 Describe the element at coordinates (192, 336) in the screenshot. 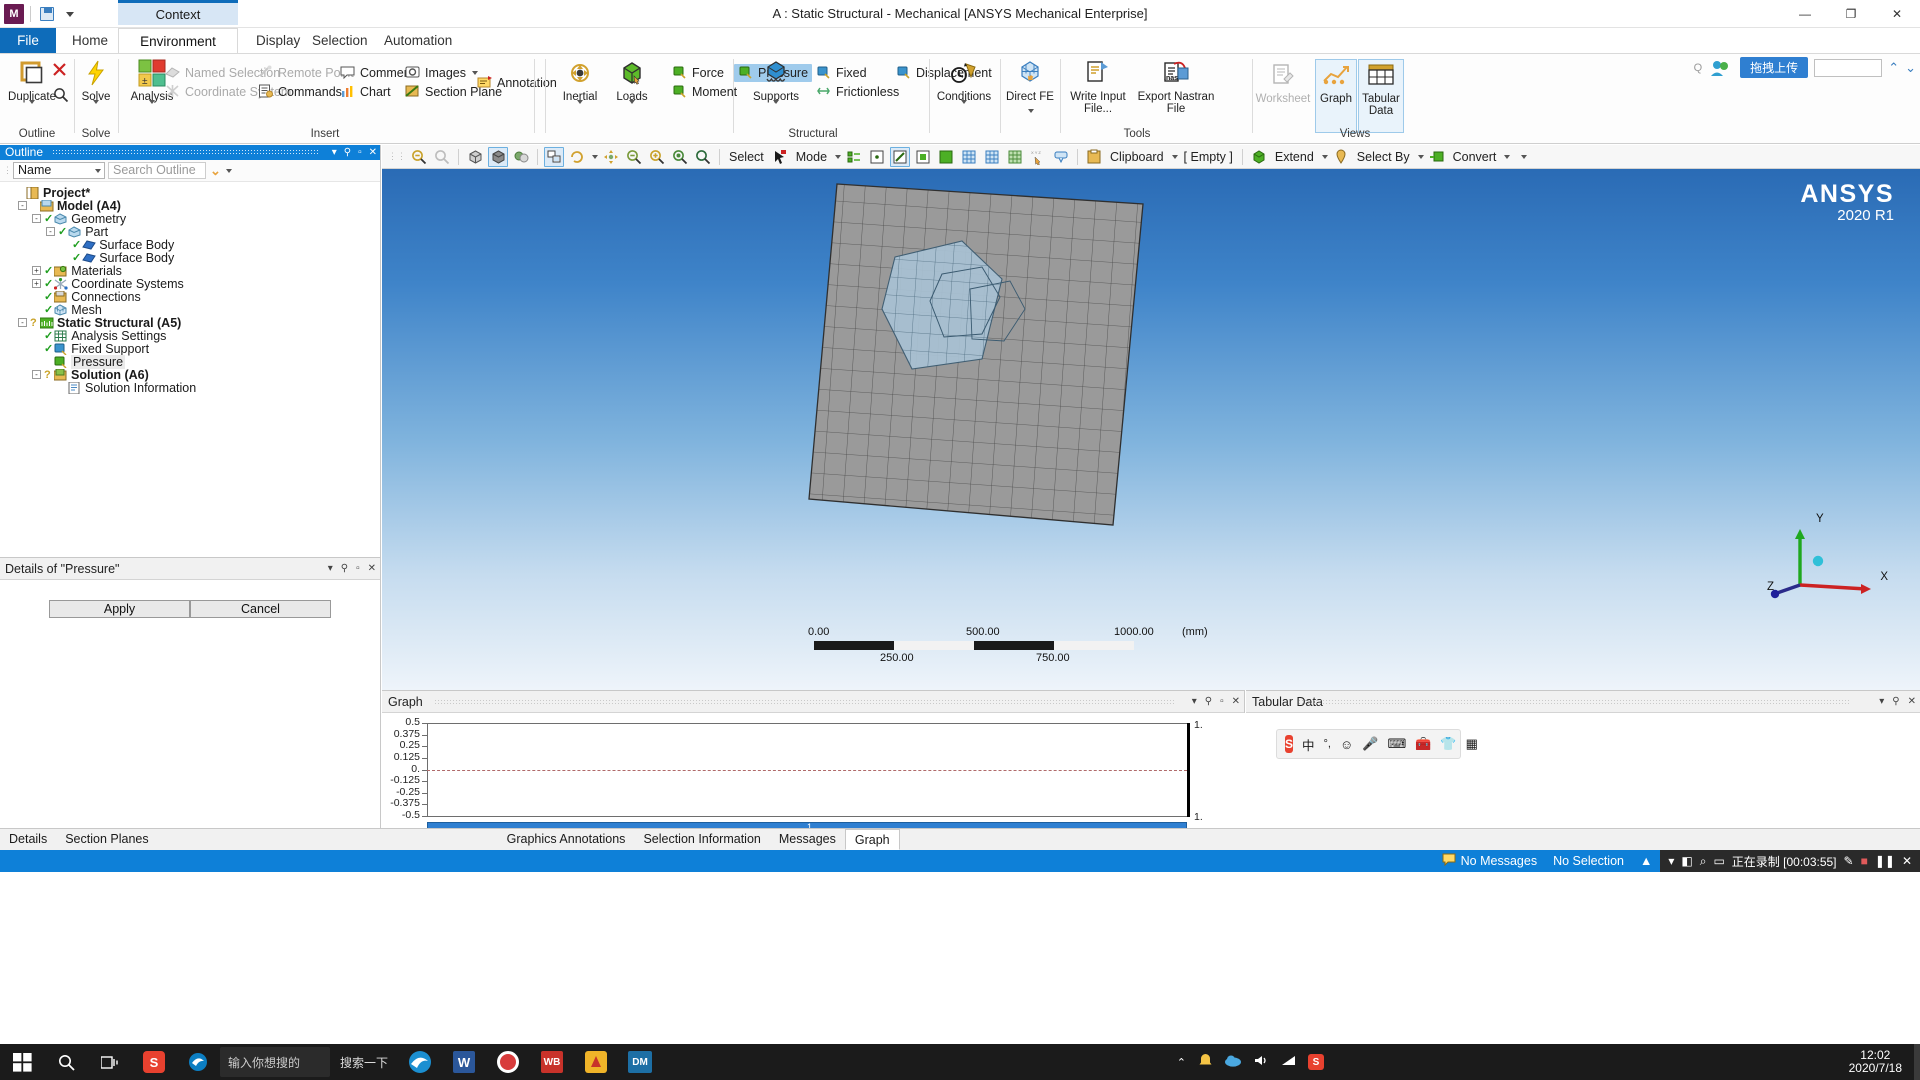

I see `tree-item-analysis-settings: ✓ Analysis Settings` at that location.